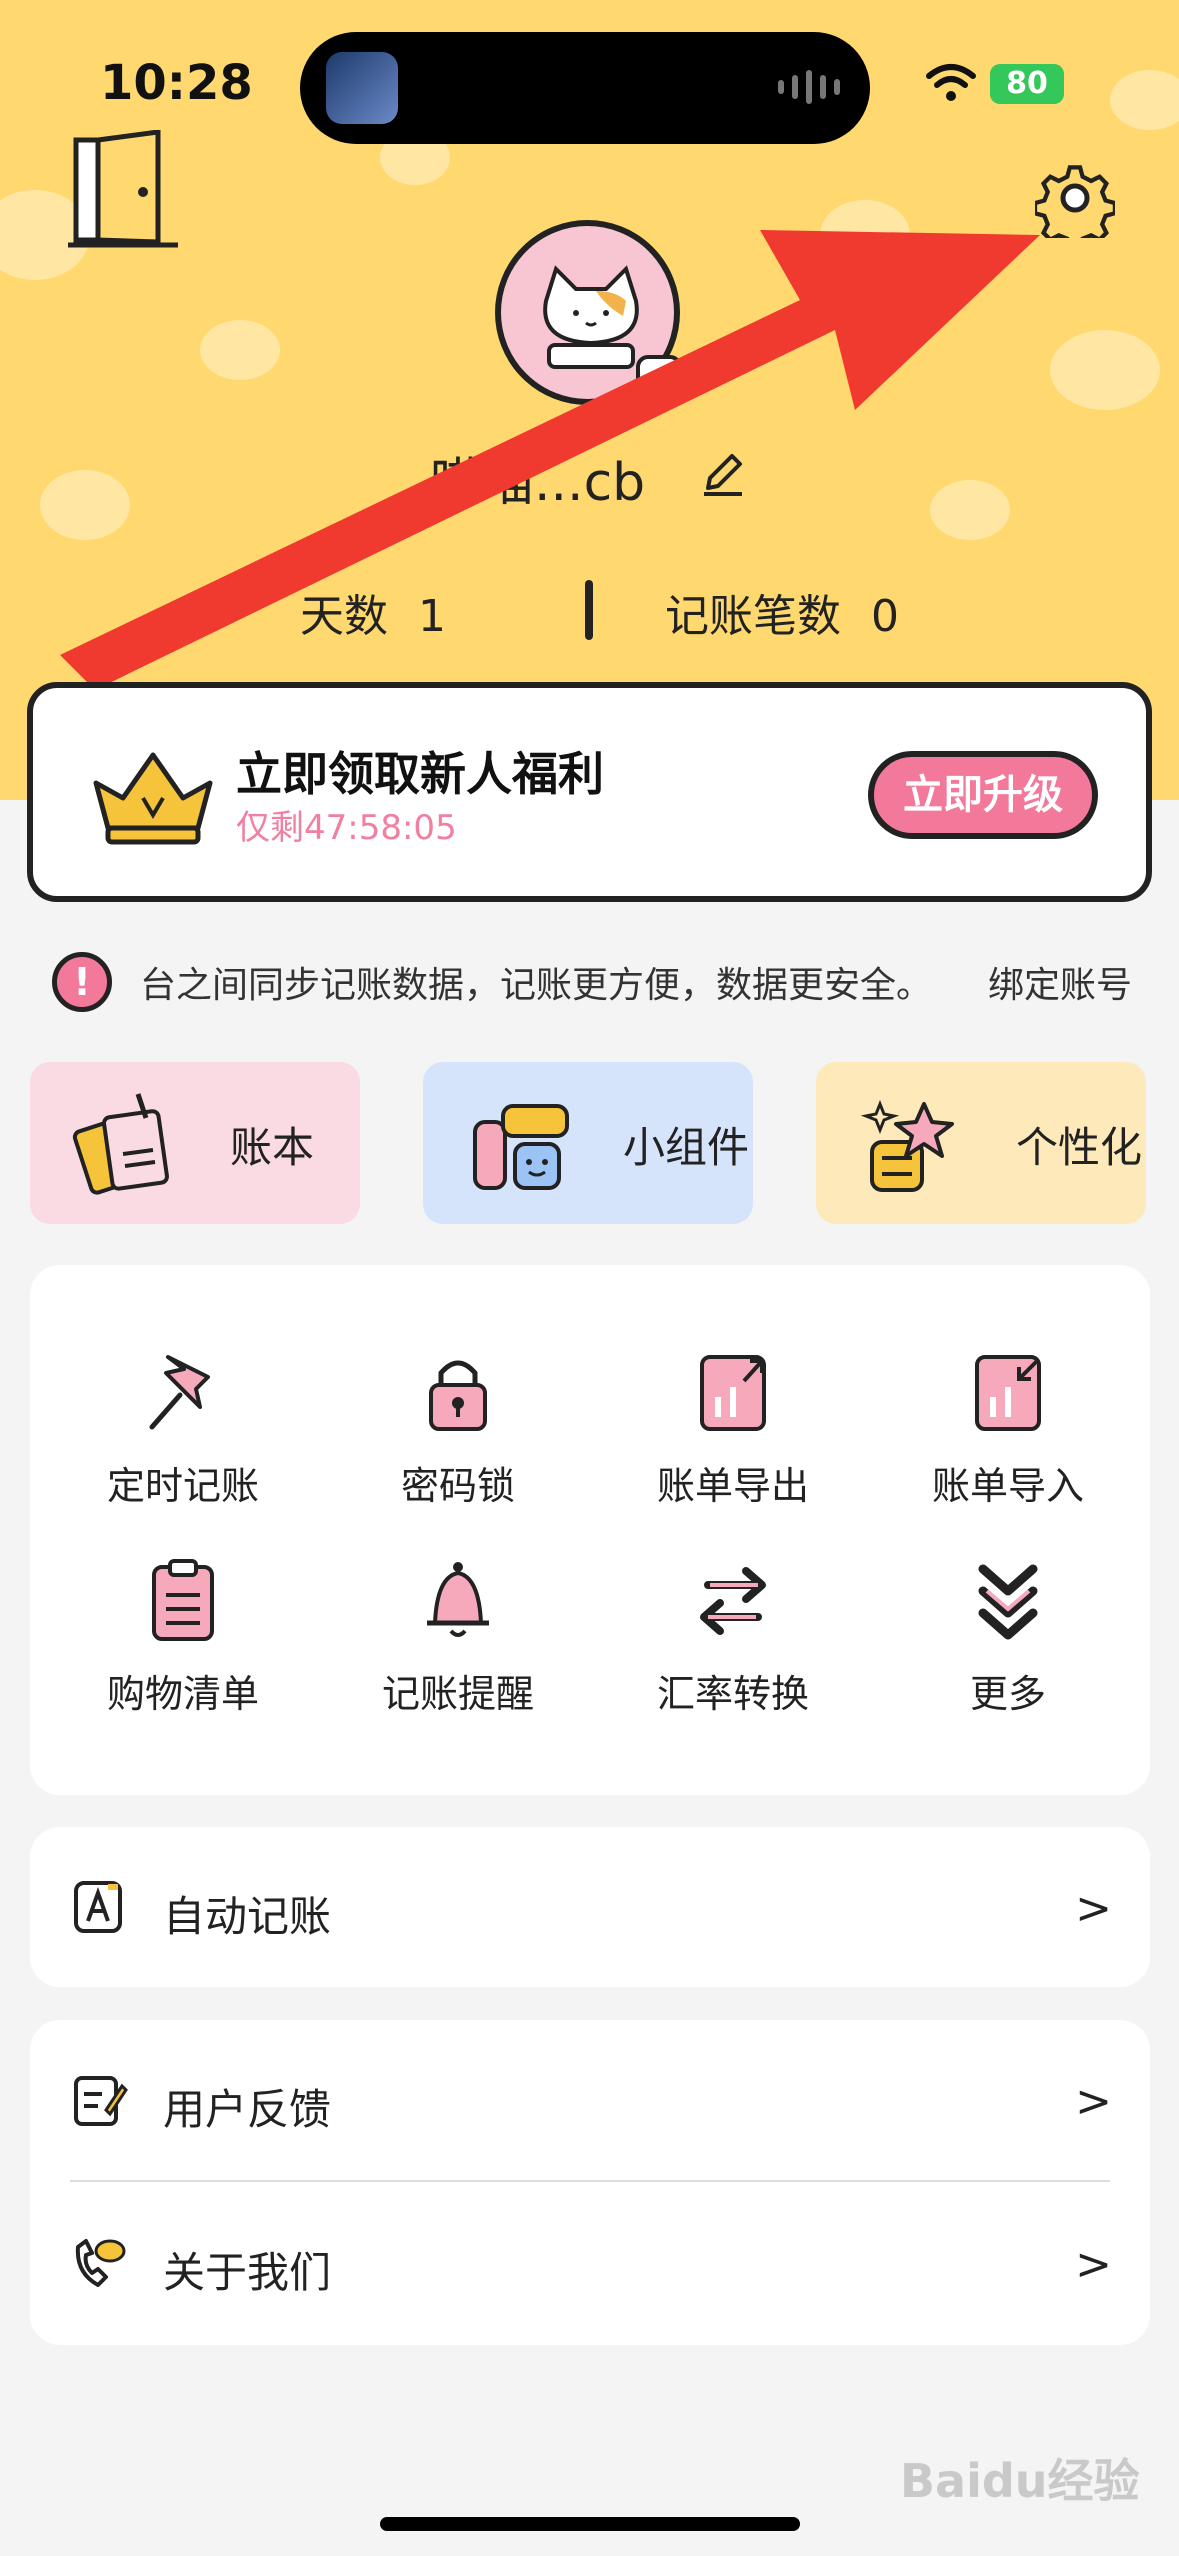  What do you see at coordinates (1075, 198) in the screenshot?
I see `settings-gear-icon` at bounding box center [1075, 198].